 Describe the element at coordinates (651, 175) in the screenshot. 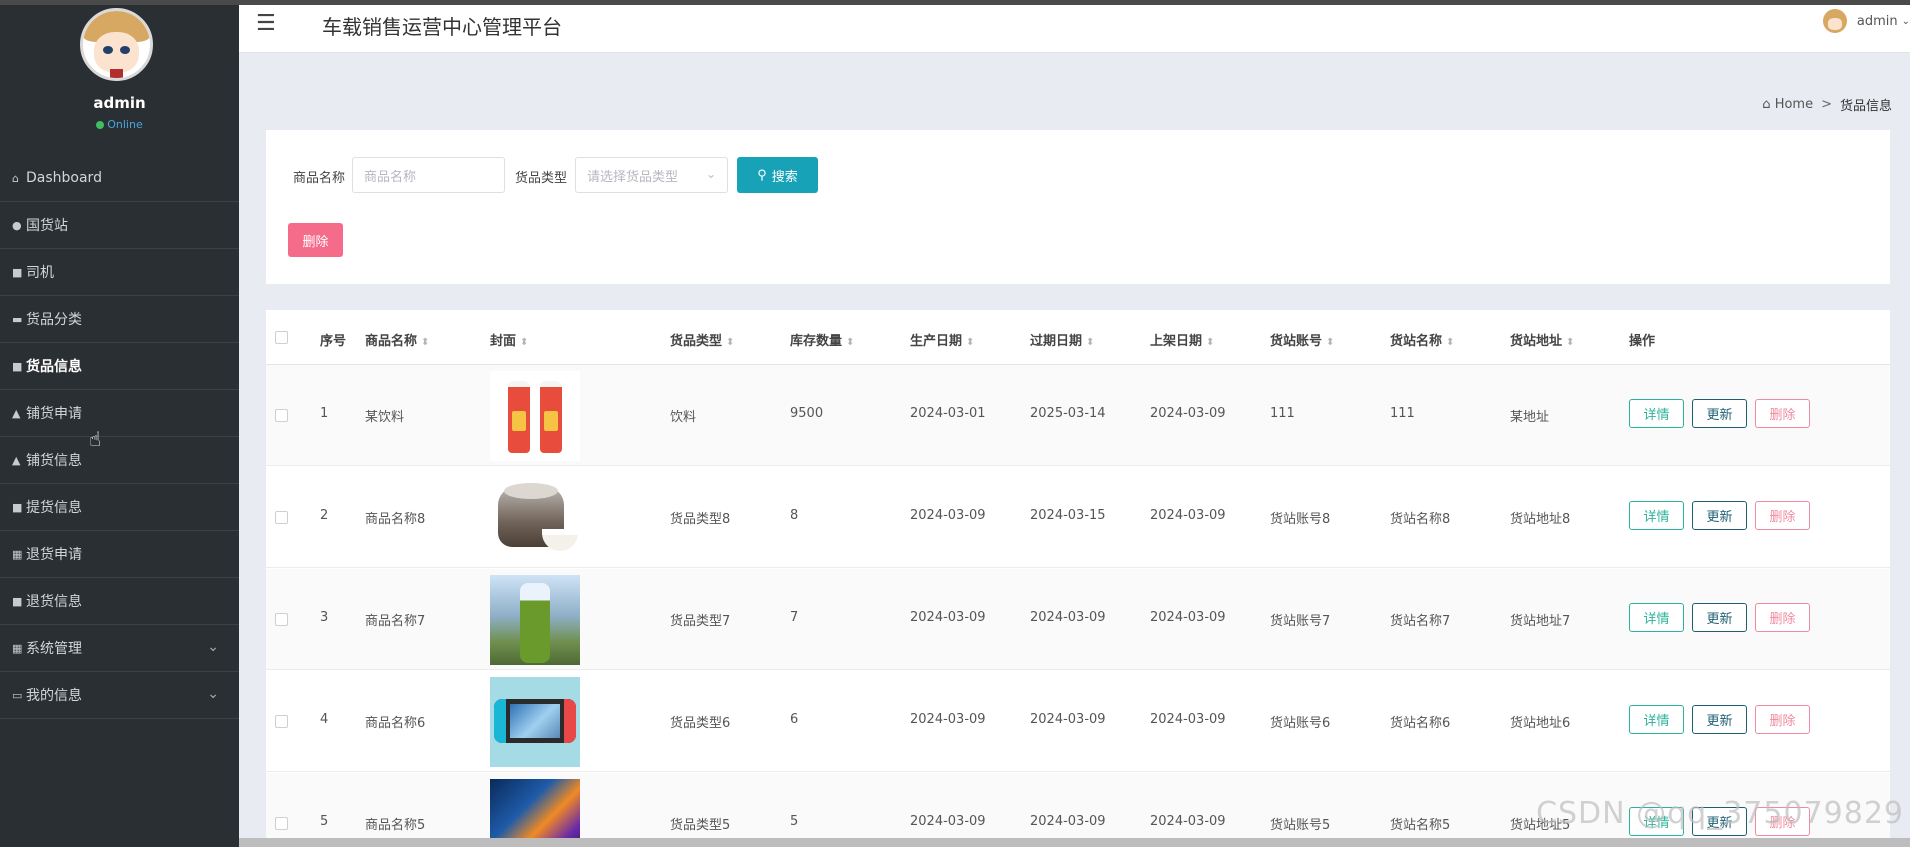

I see `type-select: 请选择货品类型 ⌄` at that location.